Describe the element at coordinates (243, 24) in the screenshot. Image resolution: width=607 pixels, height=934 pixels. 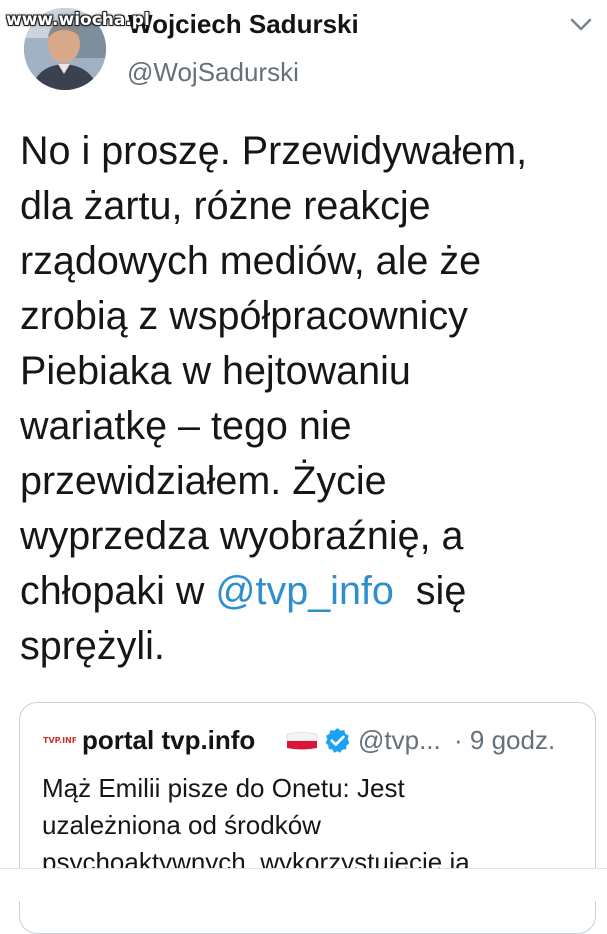
I see `author-display-name: Wojciech Sadurski` at that location.